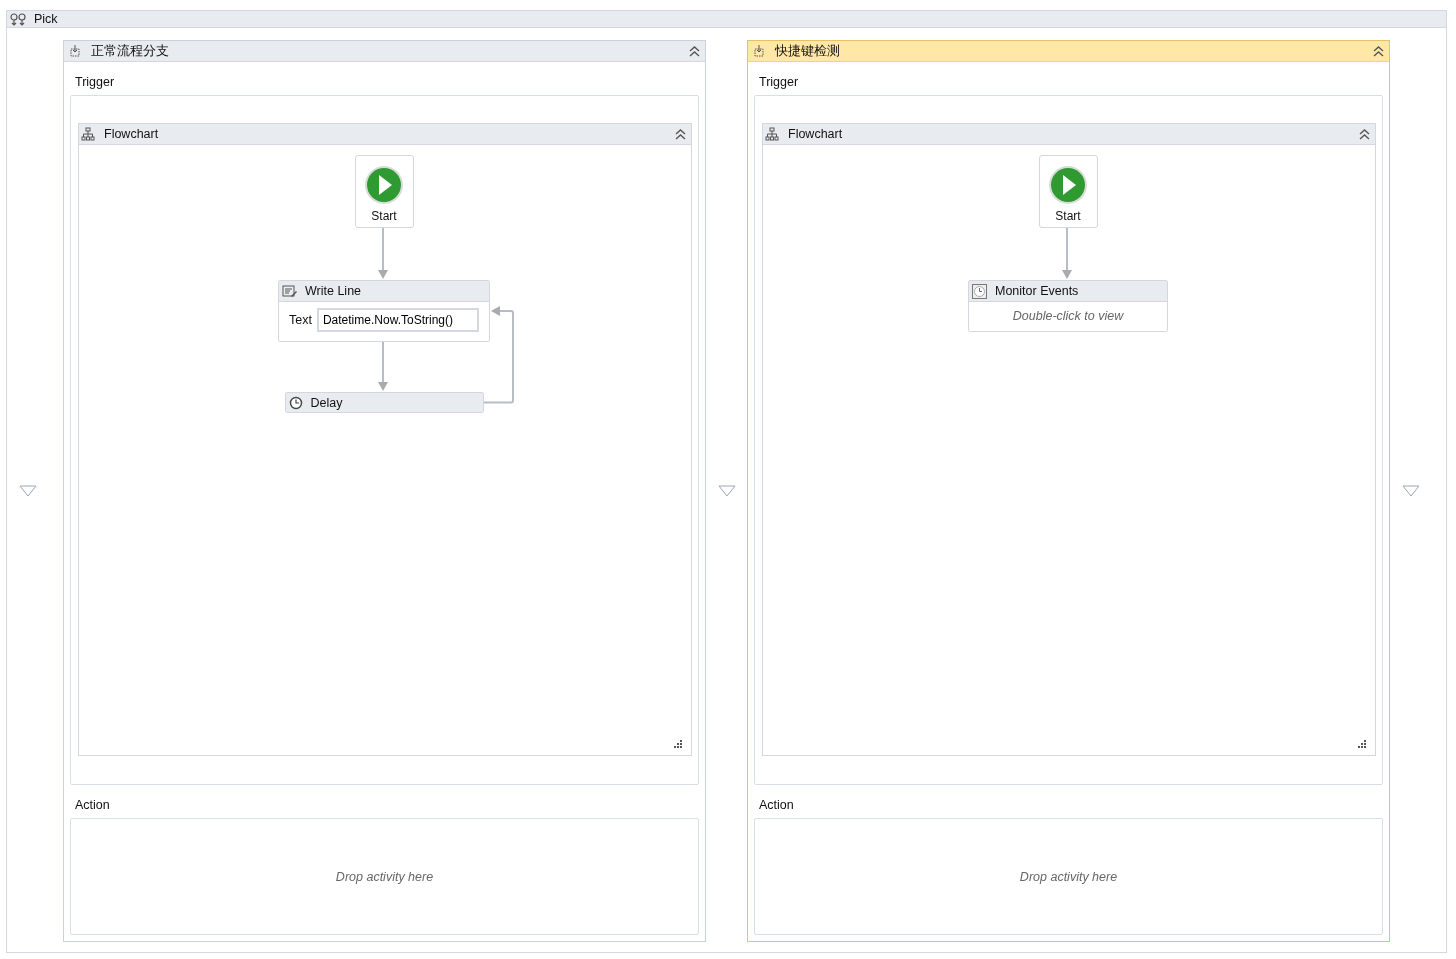 The width and height of the screenshot is (1456, 959). I want to click on pick-title: Pick, so click(46, 19).